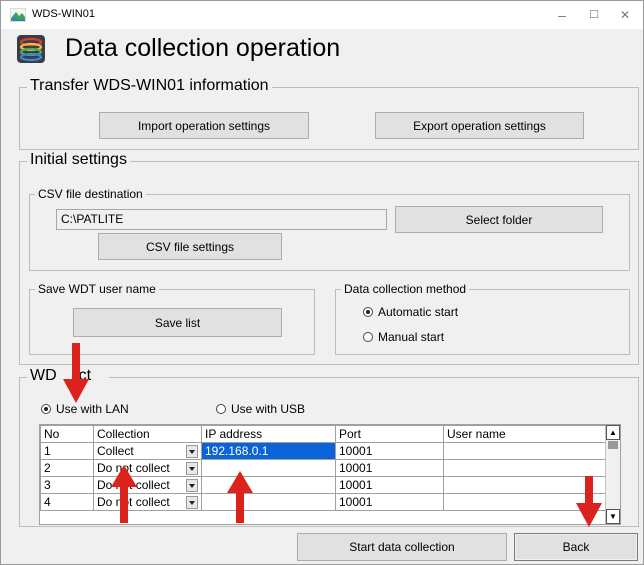 The image size is (644, 565). Describe the element at coordinates (204, 125) in the screenshot. I see `import-settings-button: Import operation settings` at that location.